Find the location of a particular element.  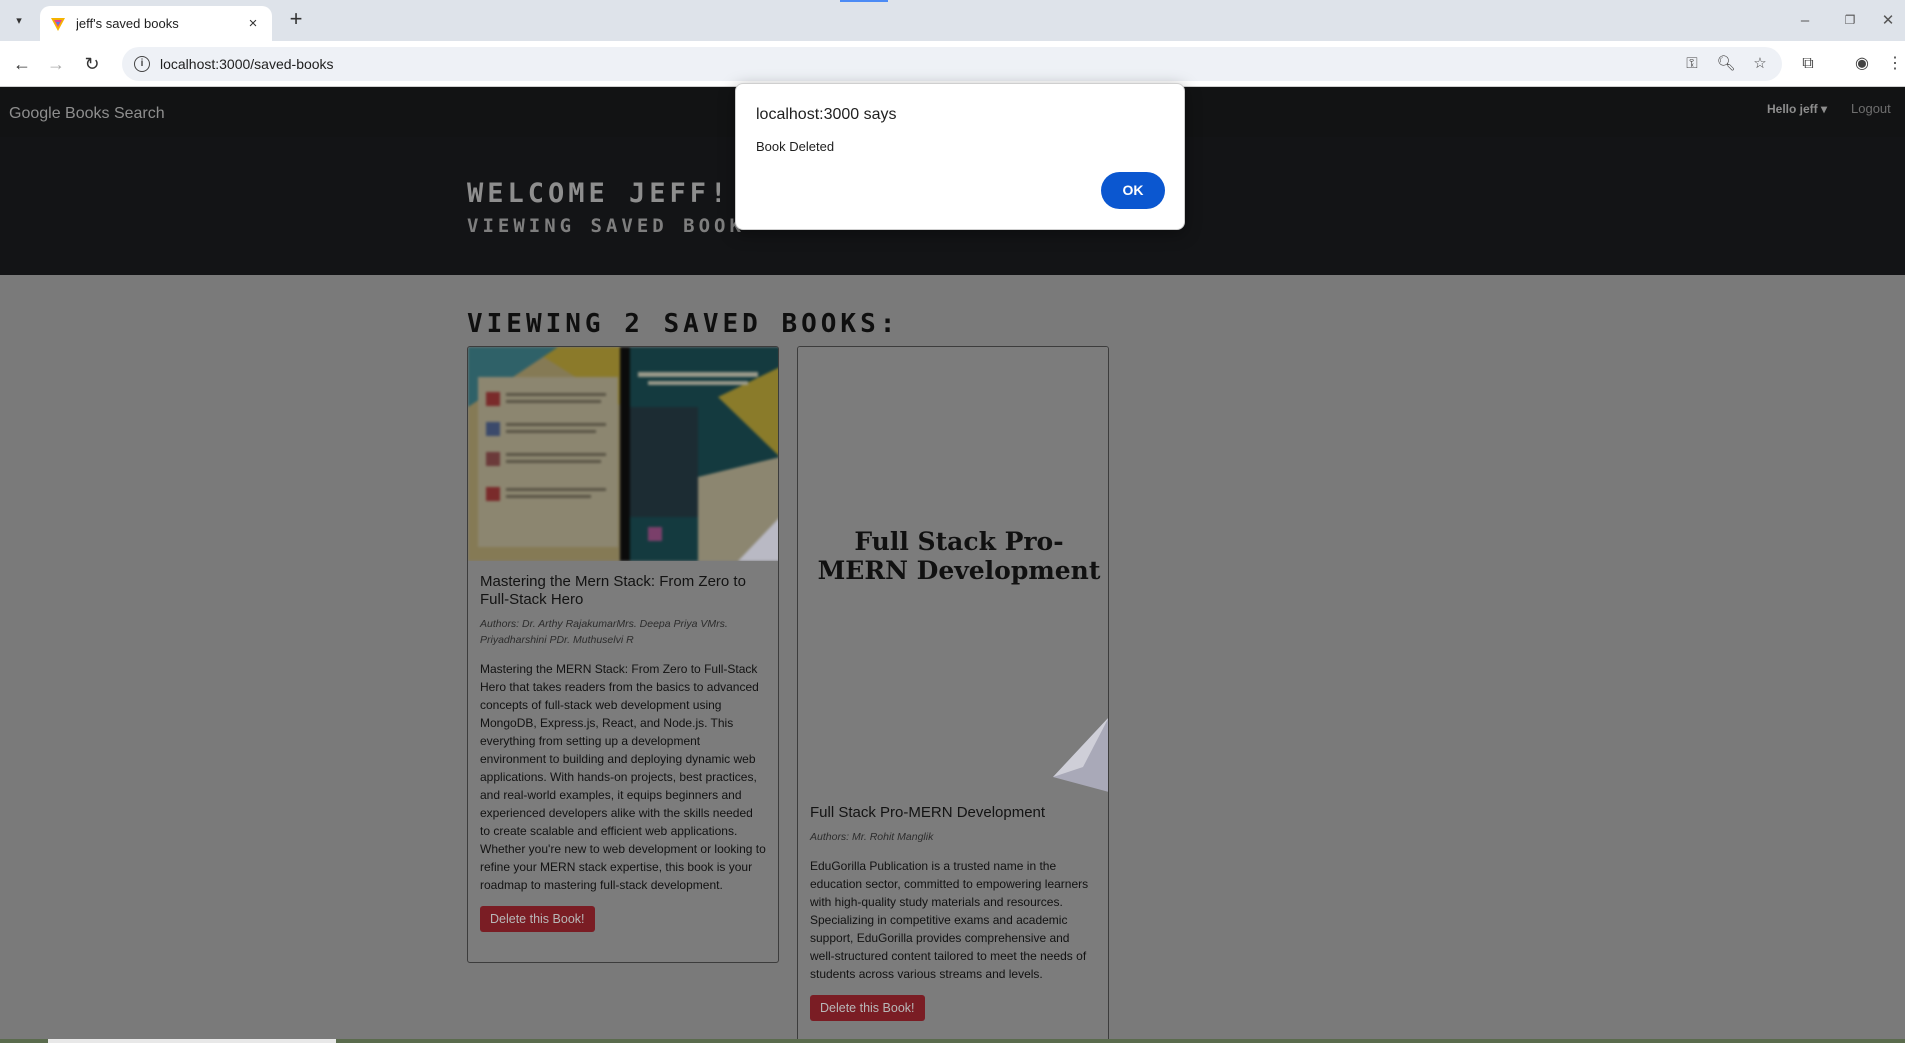

user-menu-dropdown: Hello jeff ▾ is located at coordinates (1797, 109).